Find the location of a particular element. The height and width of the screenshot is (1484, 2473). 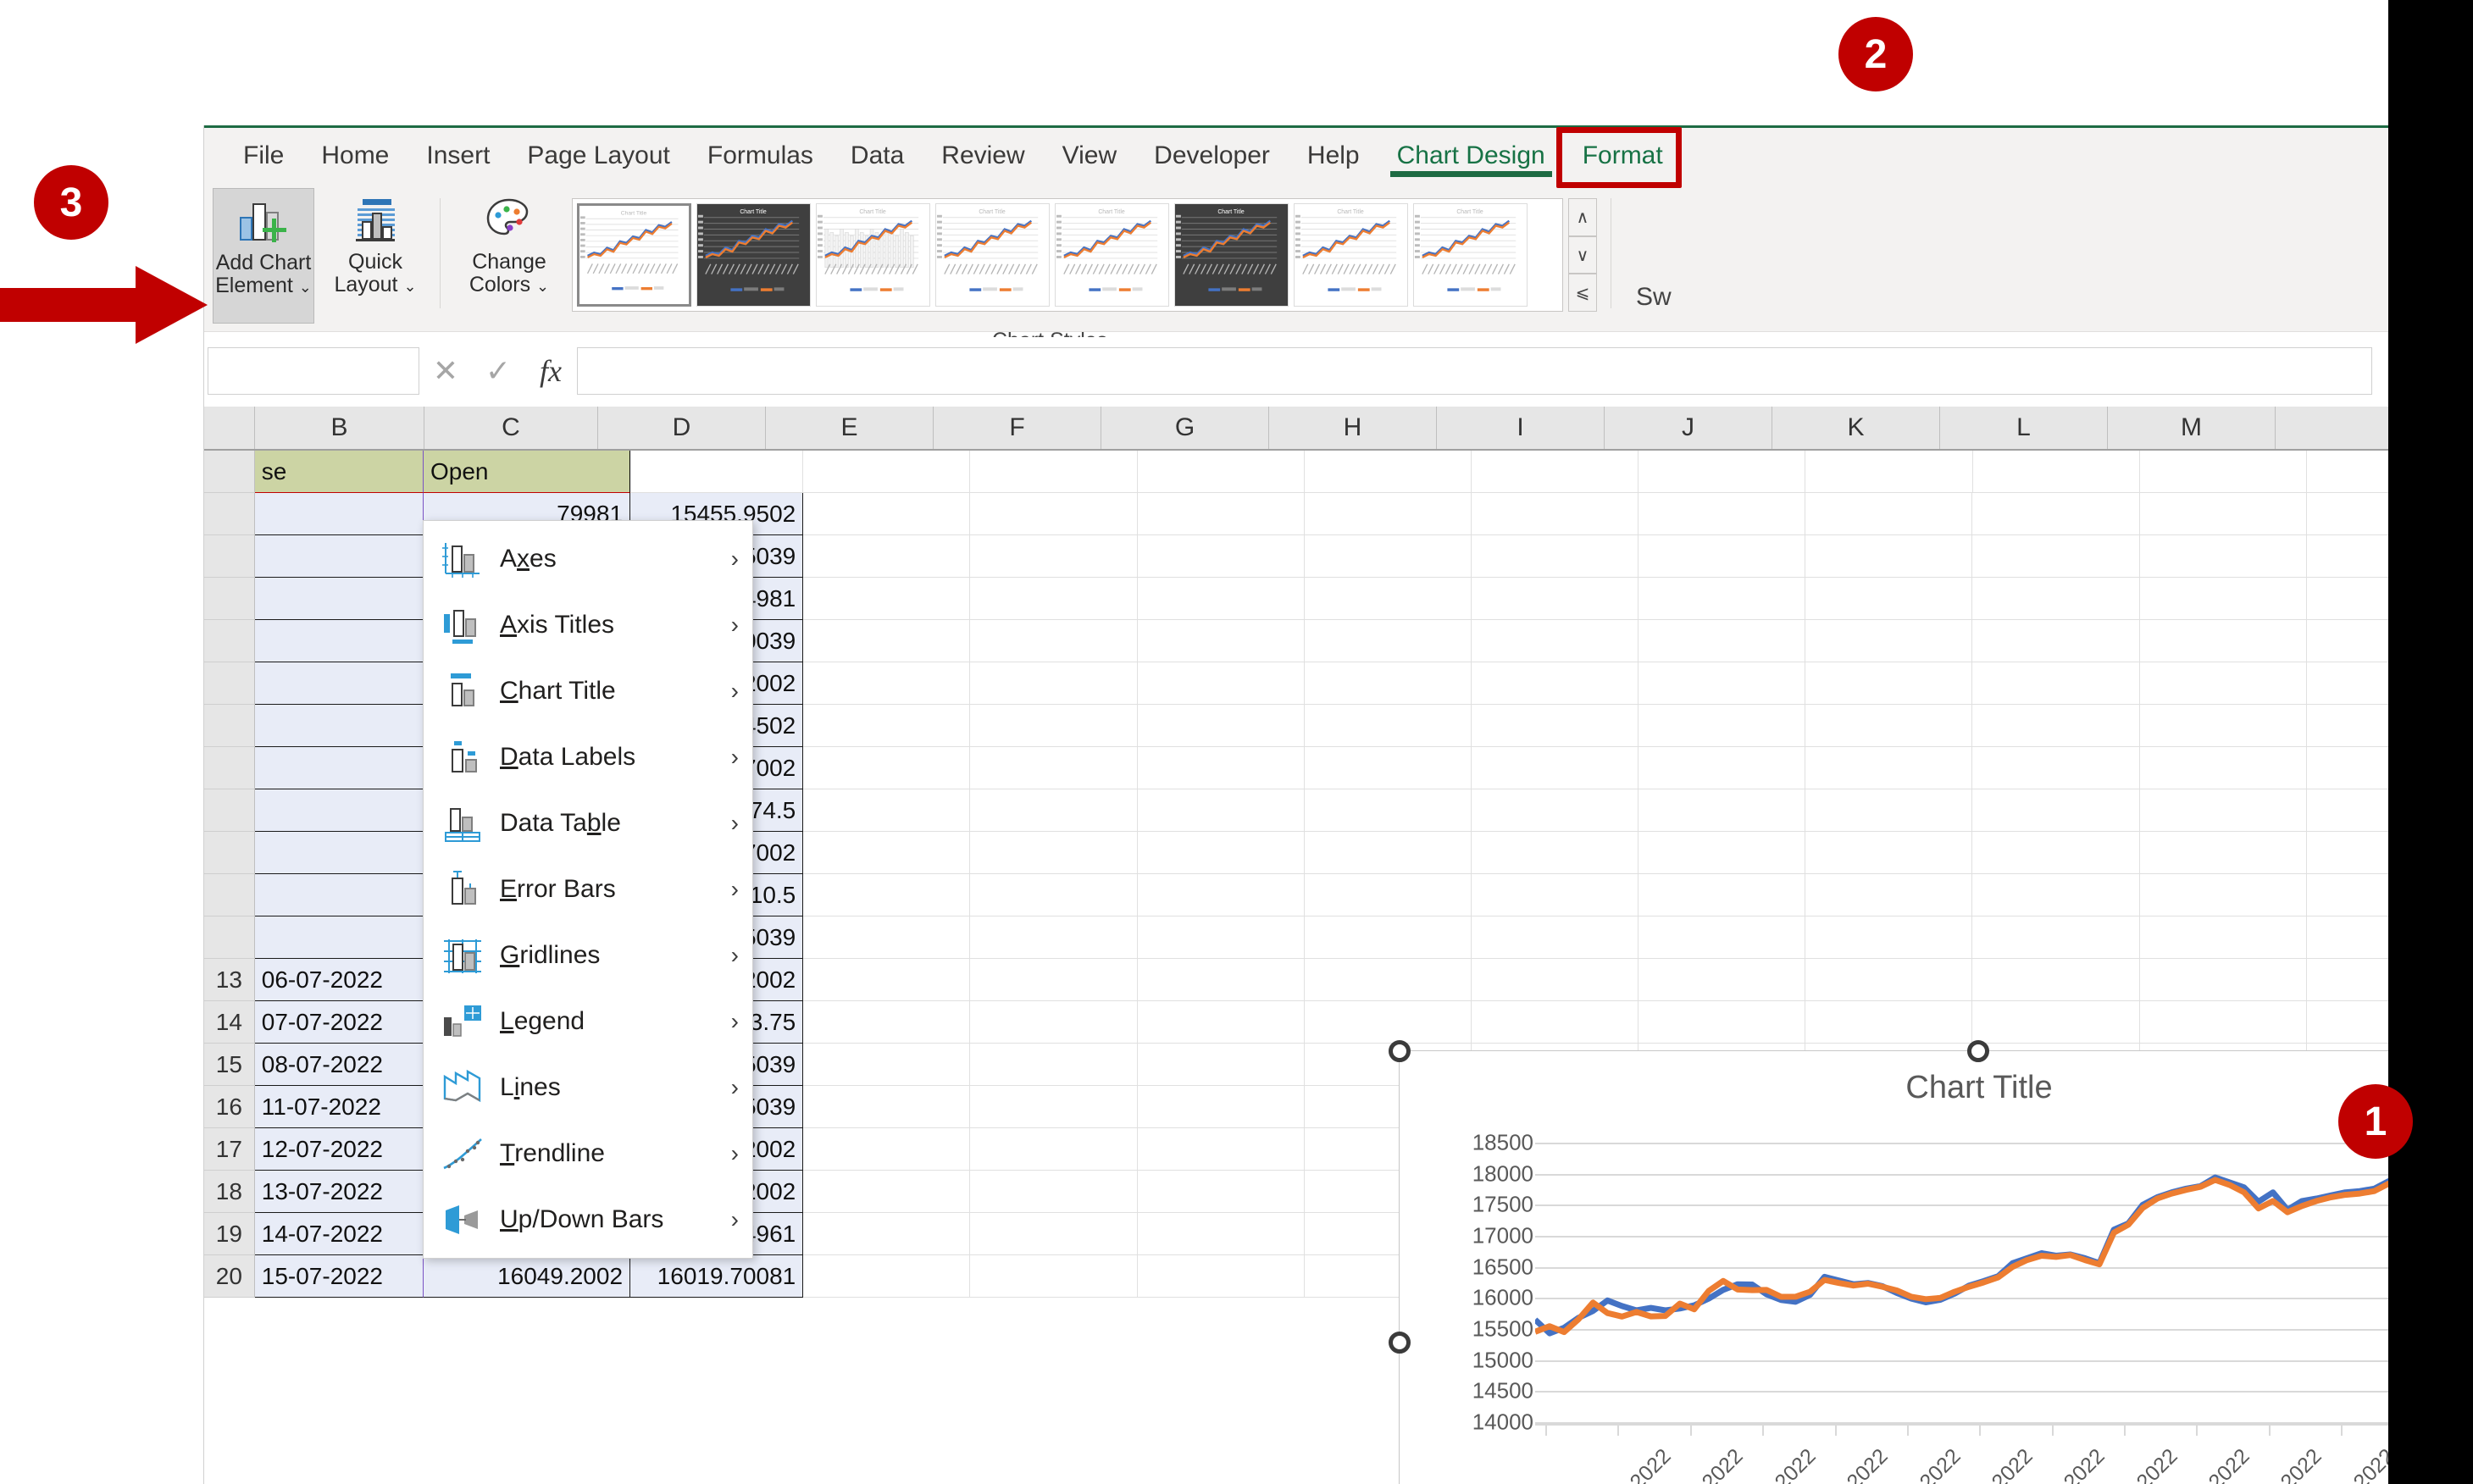

menu-item-axes: Axes › is located at coordinates (588, 559).